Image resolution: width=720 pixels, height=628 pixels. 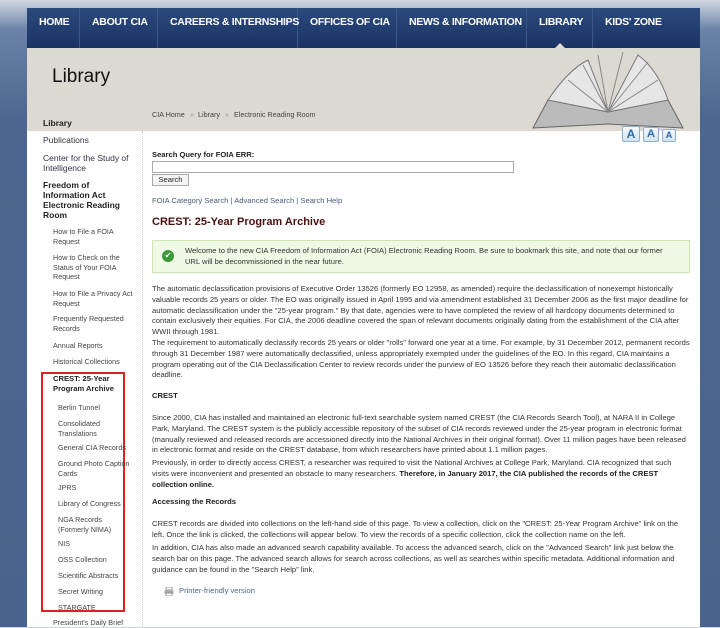 What do you see at coordinates (217, 590) in the screenshot?
I see `printer-friendly-label: Printer-friendly version` at bounding box center [217, 590].